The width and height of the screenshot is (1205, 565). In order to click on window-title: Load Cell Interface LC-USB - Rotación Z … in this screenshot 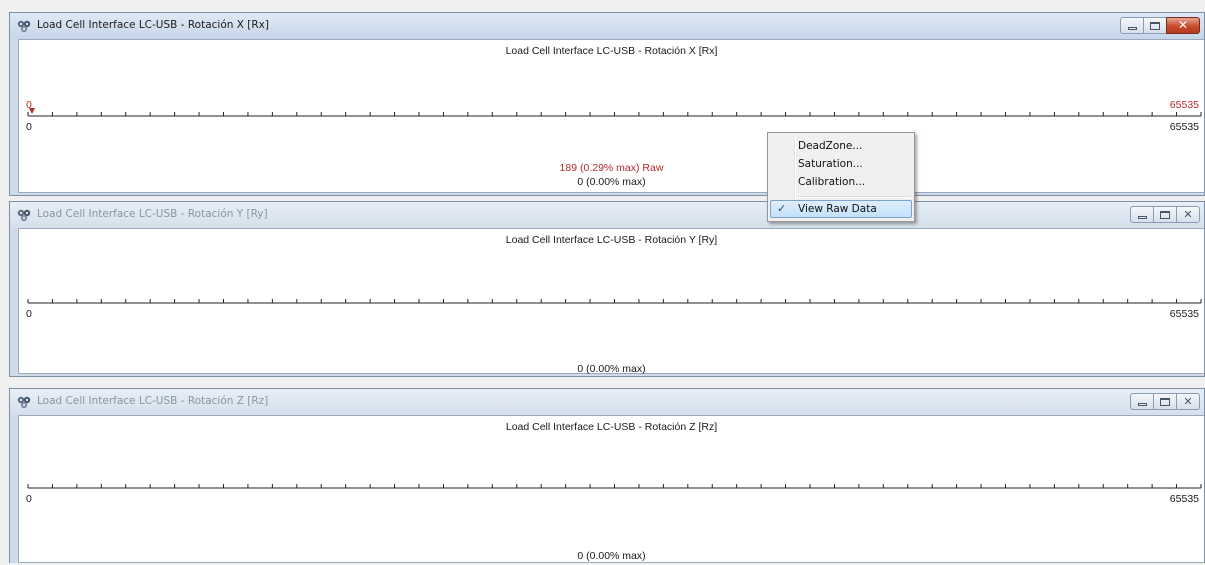, I will do `click(153, 401)`.